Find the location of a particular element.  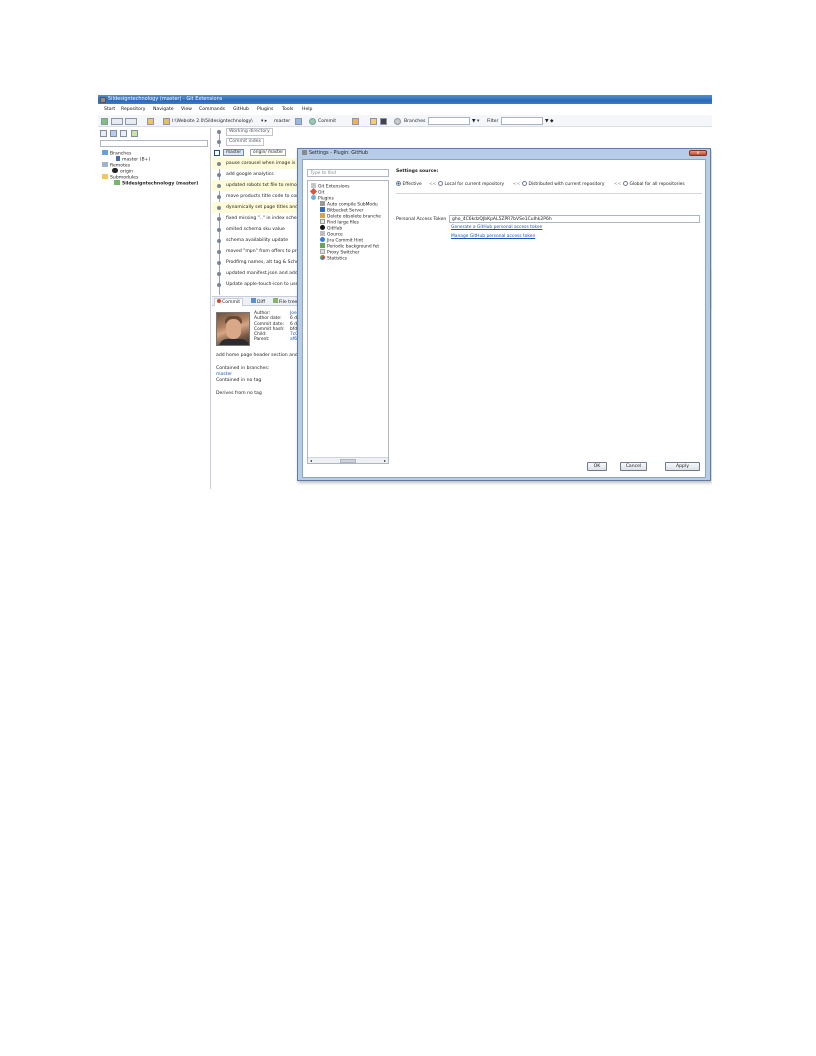

pull-icon is located at coordinates (312, 121).